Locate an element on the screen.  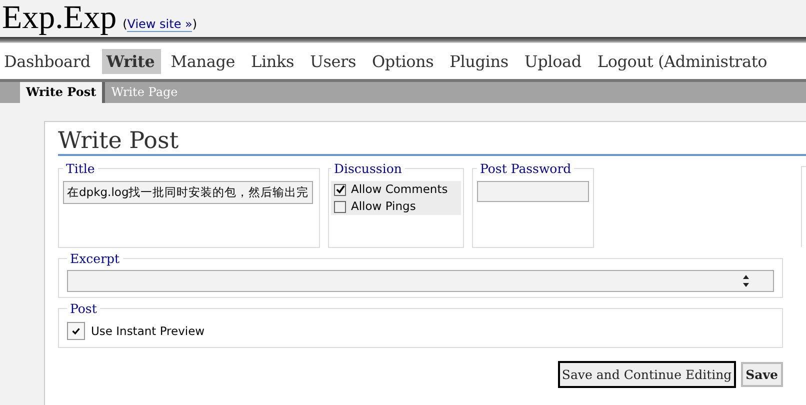
nav-tab: Logout (Administrato is located at coordinates (683, 61).